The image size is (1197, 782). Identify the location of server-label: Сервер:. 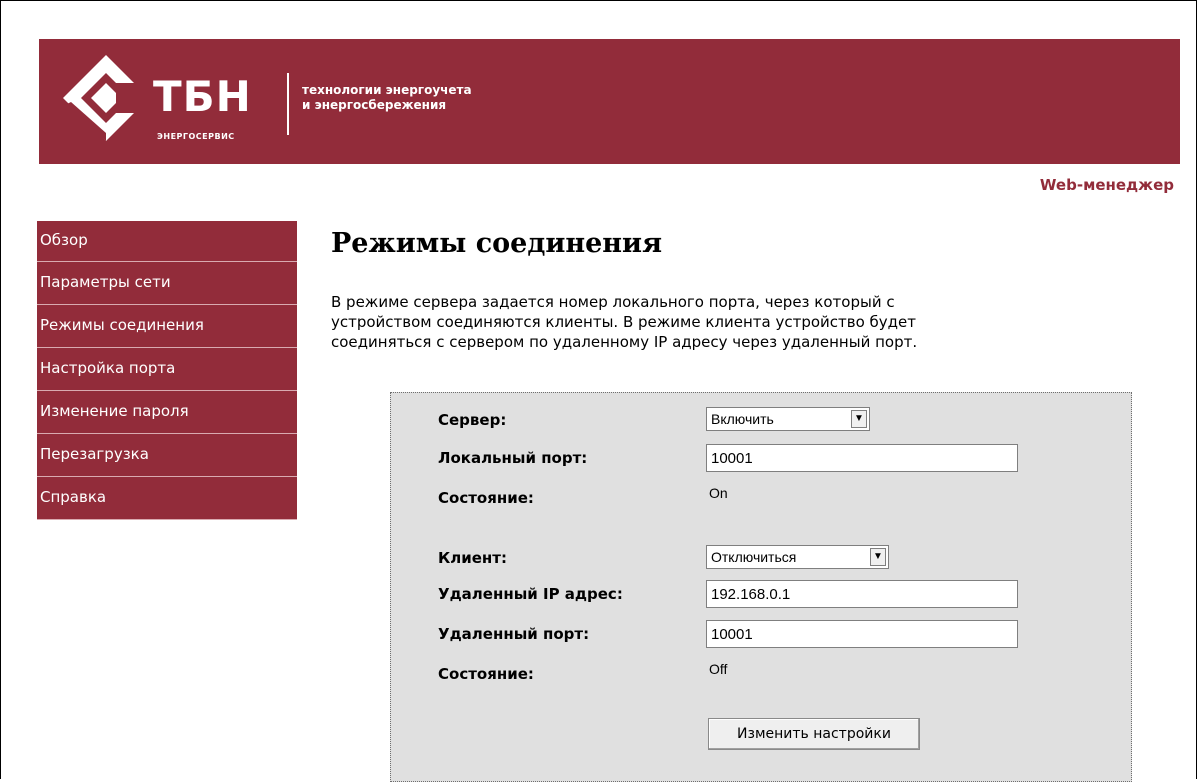
(472, 420).